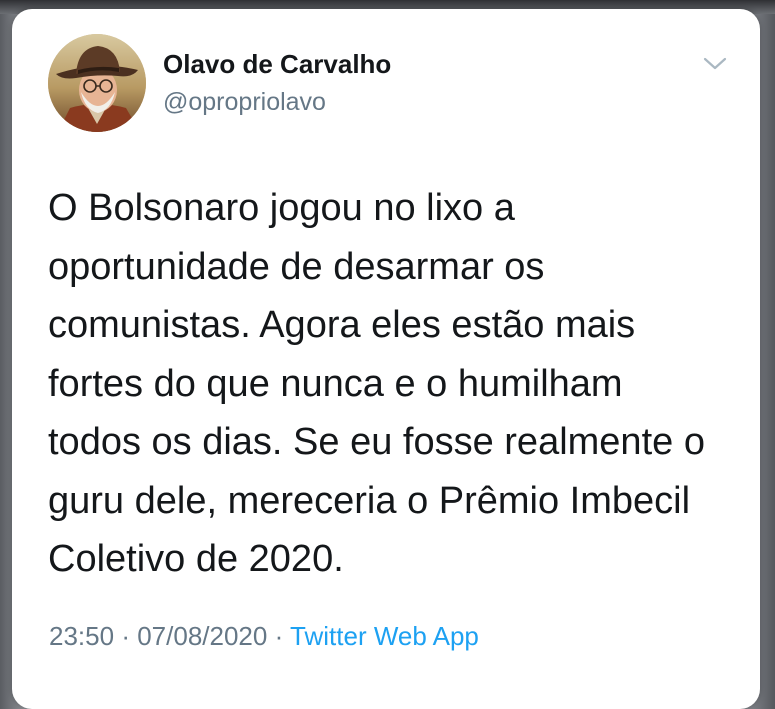  I want to click on tweet-time: 23:50, so click(81, 636).